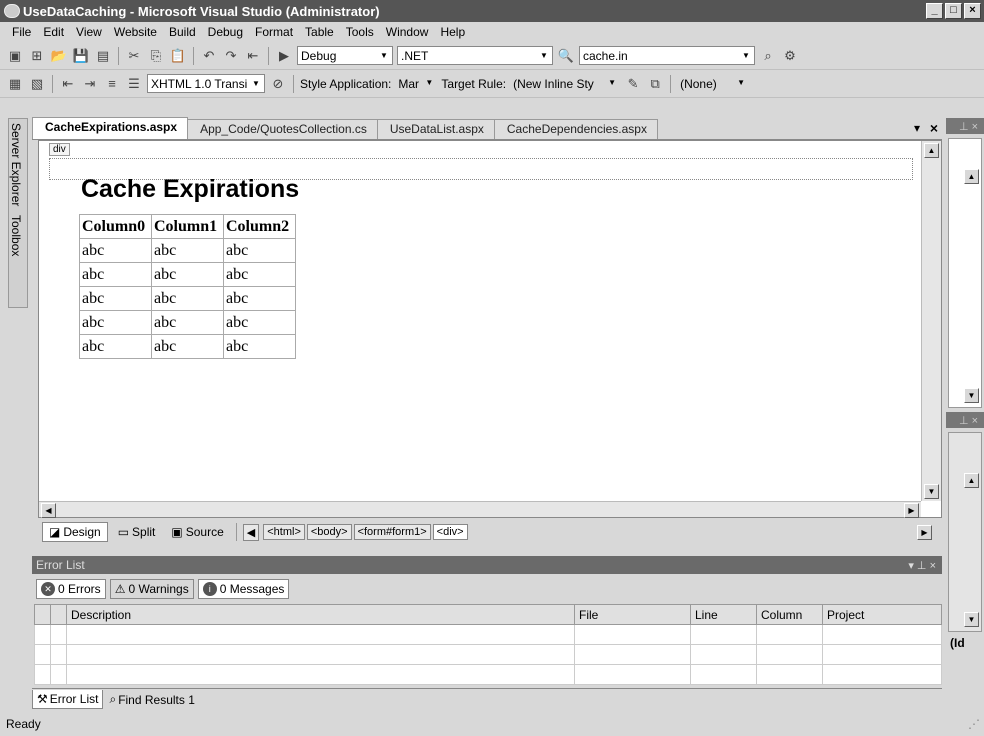 The image size is (984, 736). Describe the element at coordinates (713, 83) in the screenshot. I see `class-select: (None) ▼` at that location.